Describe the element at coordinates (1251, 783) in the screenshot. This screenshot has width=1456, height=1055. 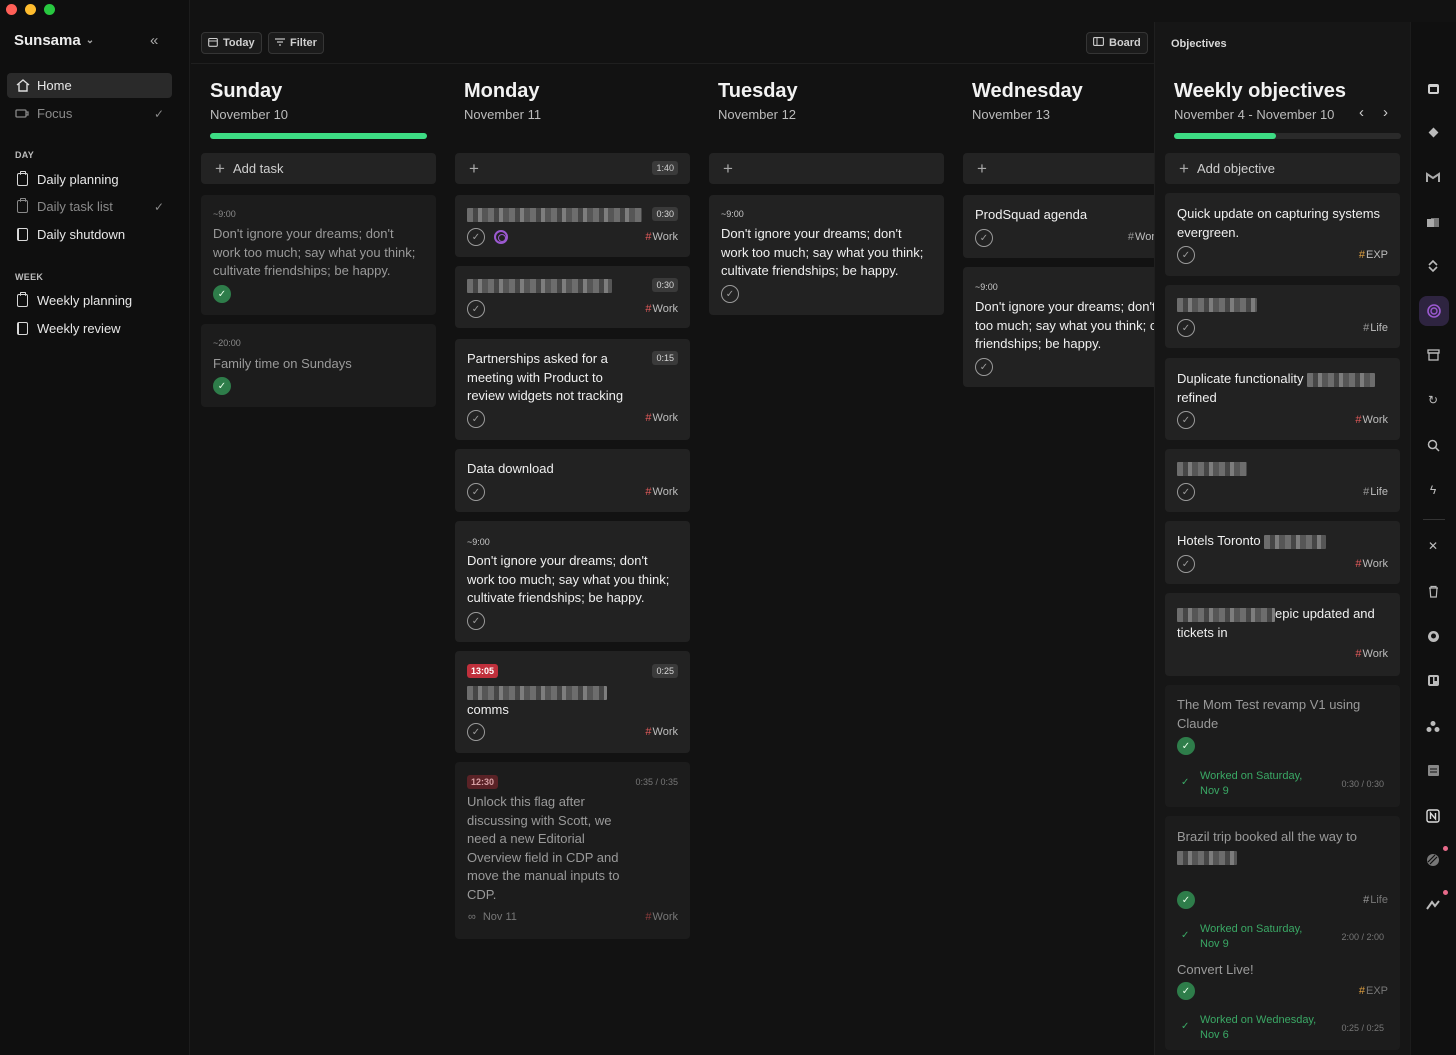
I see `worked-on-text: Worked on Saturday, Nov 9` at that location.